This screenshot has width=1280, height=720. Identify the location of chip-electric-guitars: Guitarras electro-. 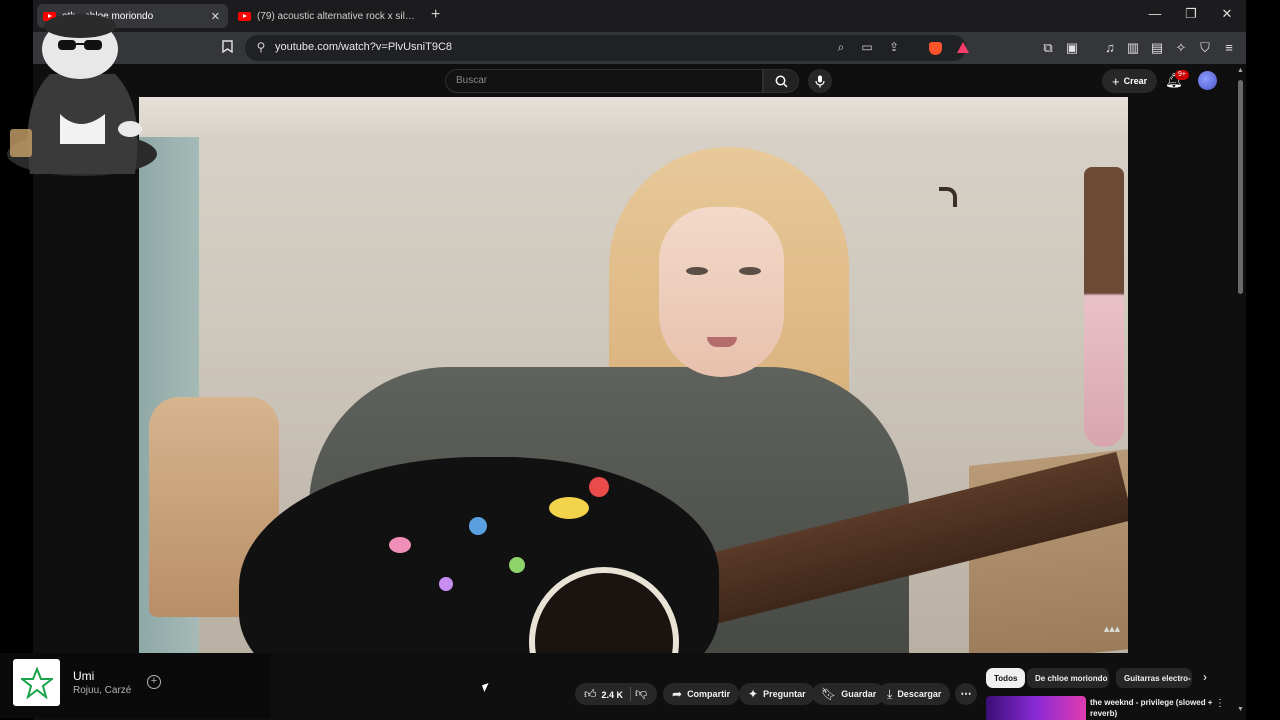
(1154, 678).